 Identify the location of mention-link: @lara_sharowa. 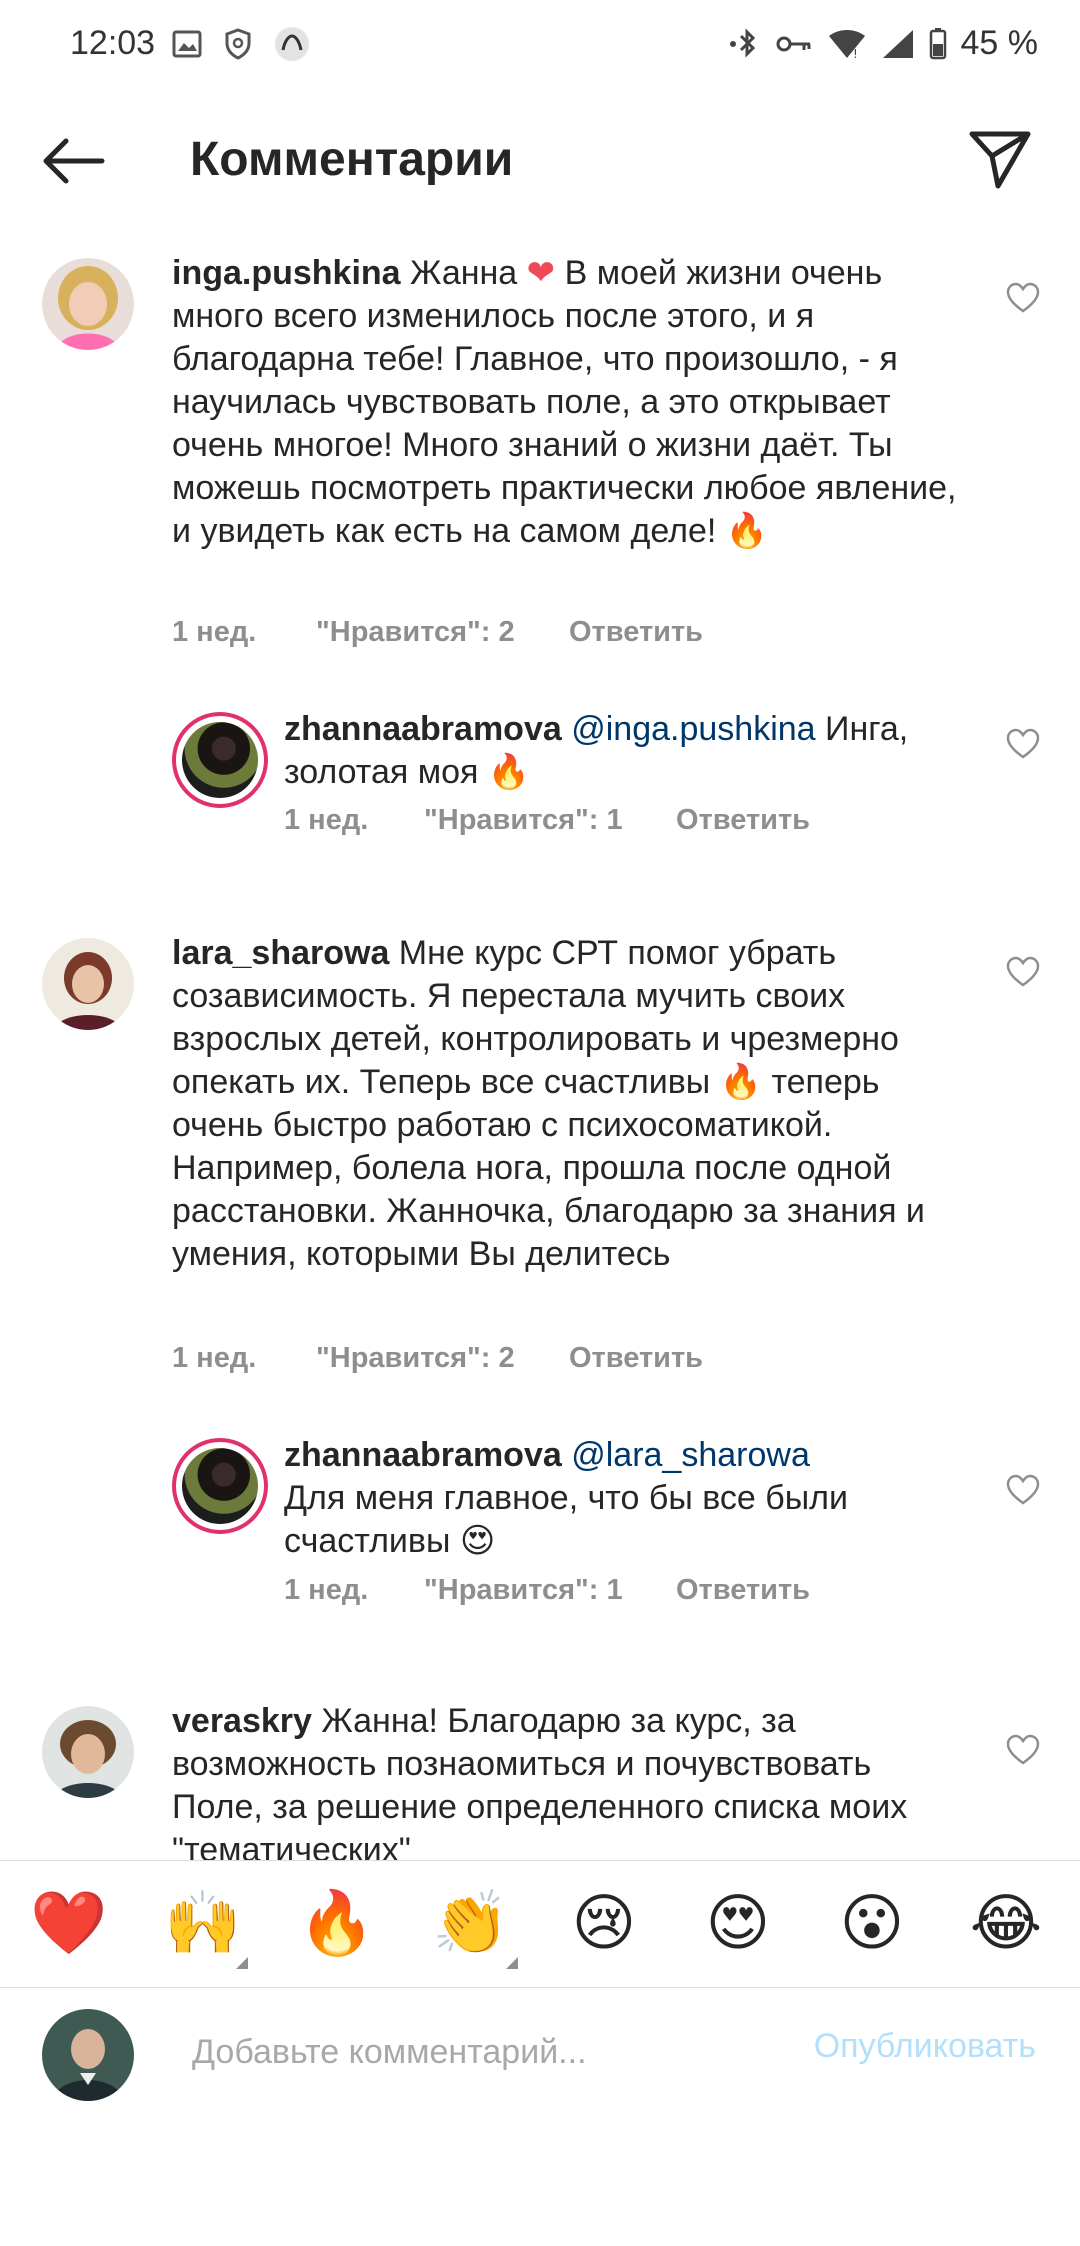
(690, 1455).